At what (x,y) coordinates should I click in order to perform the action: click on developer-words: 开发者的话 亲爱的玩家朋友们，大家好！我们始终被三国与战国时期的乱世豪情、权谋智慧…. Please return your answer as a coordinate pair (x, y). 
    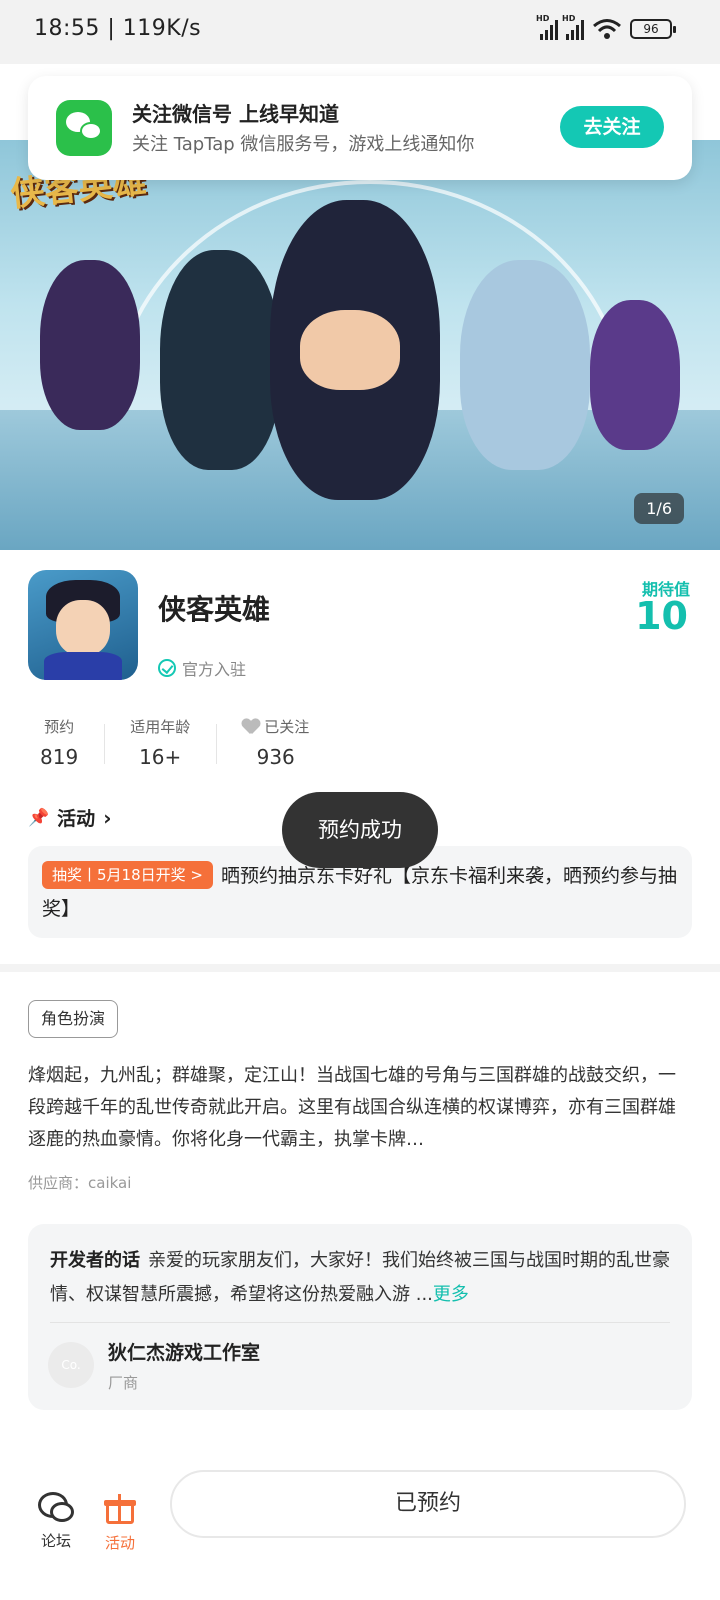
    Looking at the image, I should click on (361, 1278).